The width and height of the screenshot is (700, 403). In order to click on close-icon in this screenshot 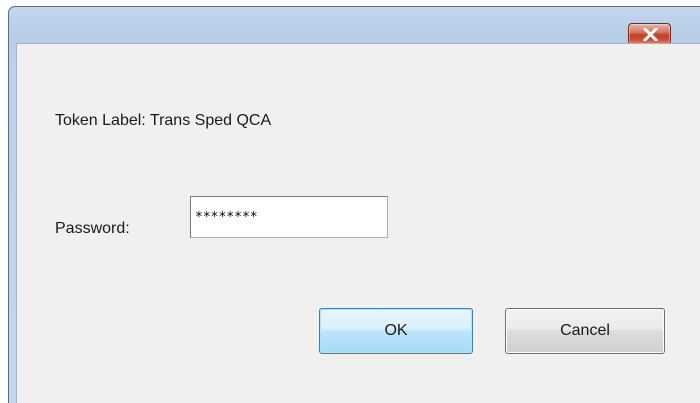, I will do `click(650, 34)`.